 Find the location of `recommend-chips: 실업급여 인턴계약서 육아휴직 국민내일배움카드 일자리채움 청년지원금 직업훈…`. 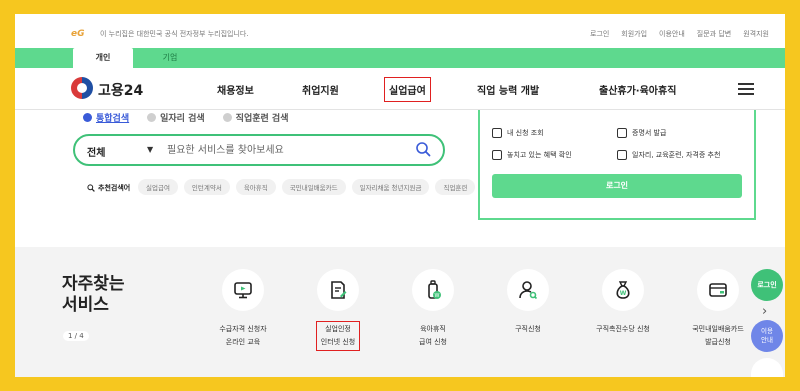

recommend-chips: 실업급여 인턴계약서 육아휴직 국민내일배움카드 일자리채움 청년지원금 직업훈… is located at coordinates (308, 187).